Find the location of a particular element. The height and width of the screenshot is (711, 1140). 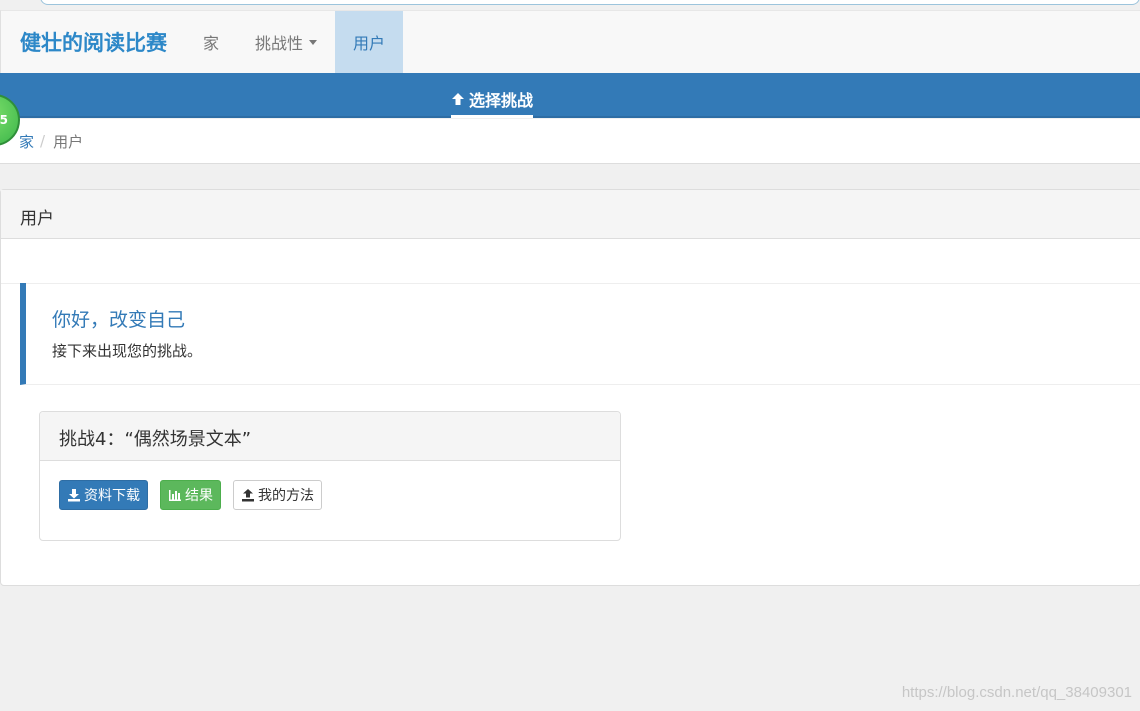

select-challenge-link: 选择挑战 is located at coordinates (492, 102).